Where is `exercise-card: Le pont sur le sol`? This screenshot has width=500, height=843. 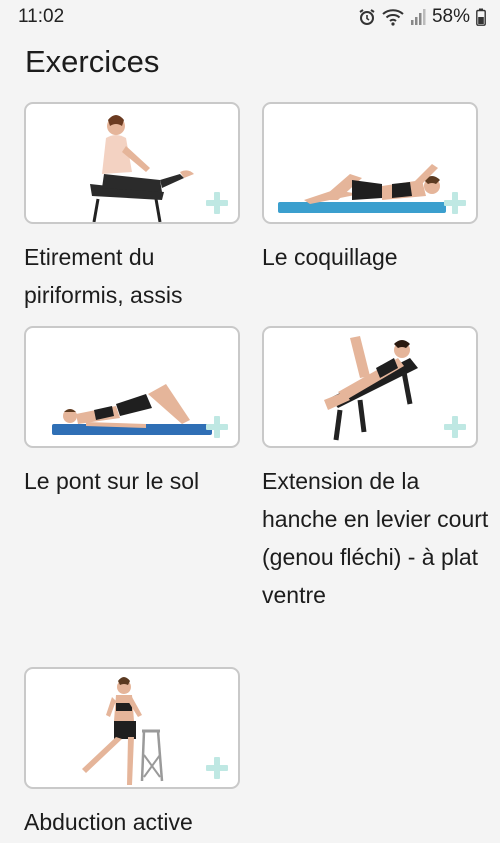 exercise-card: Le pont sur le sol is located at coordinates (144, 413).